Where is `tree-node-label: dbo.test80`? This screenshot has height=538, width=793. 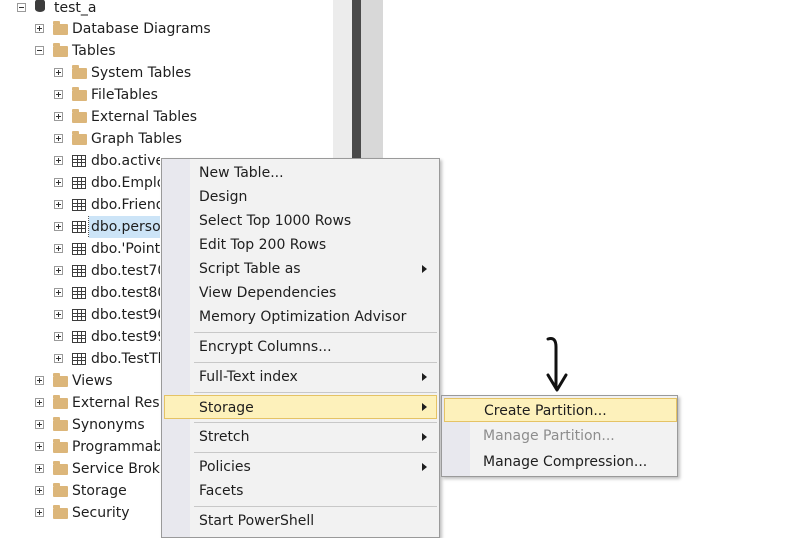 tree-node-label: dbo.test80 is located at coordinates (125, 293).